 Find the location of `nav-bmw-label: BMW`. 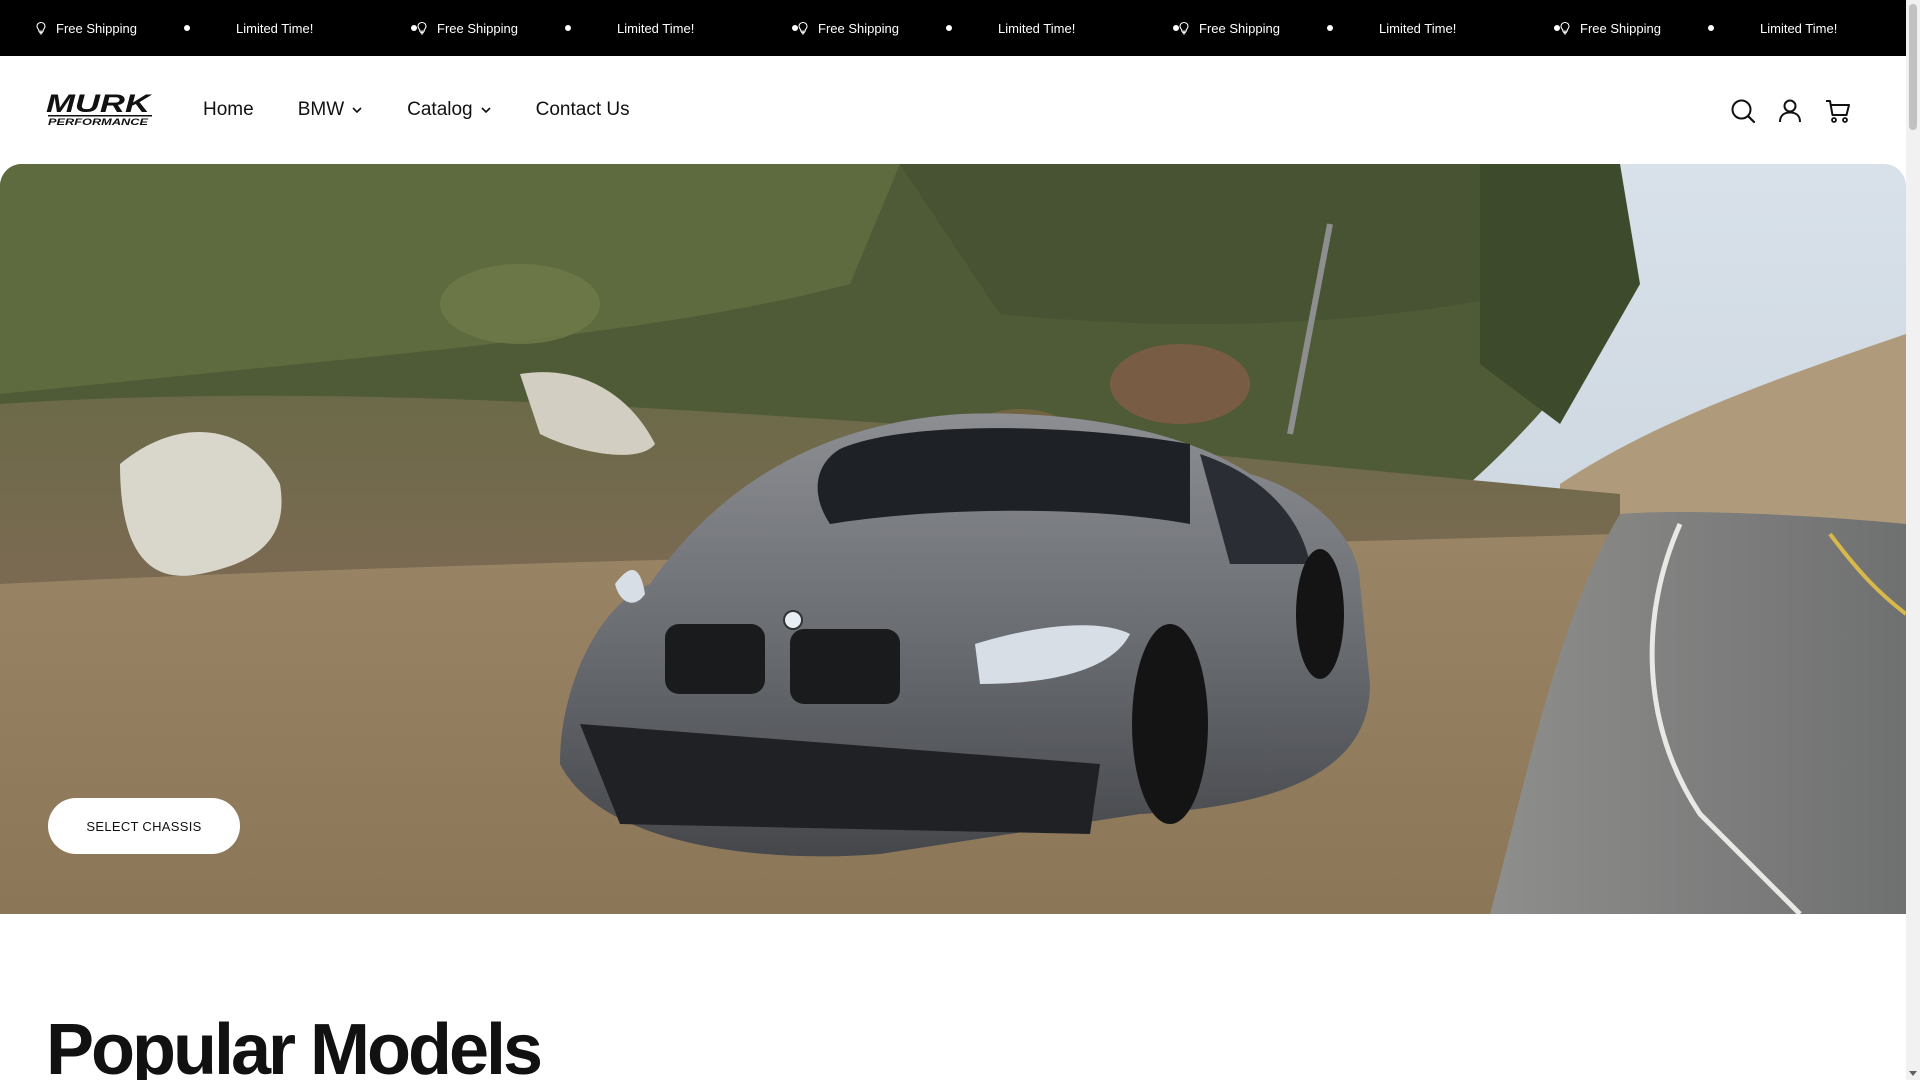

nav-bmw-label: BMW is located at coordinates (321, 109).